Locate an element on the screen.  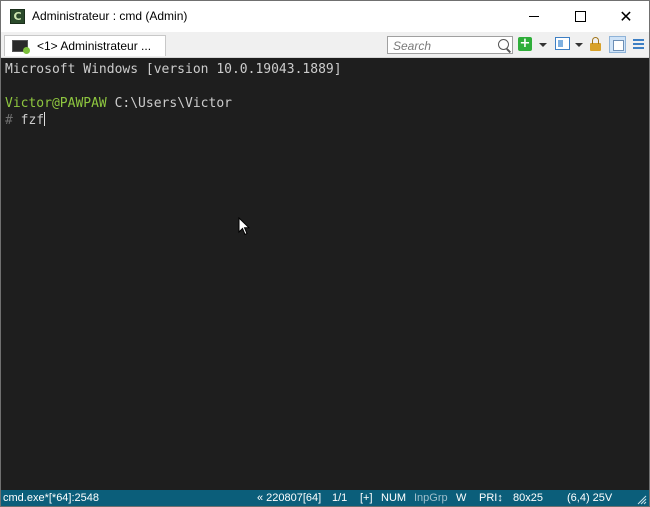
title-bar: C Administrateur : cmd (Admin) ✕ is located at coordinates (325, 16).